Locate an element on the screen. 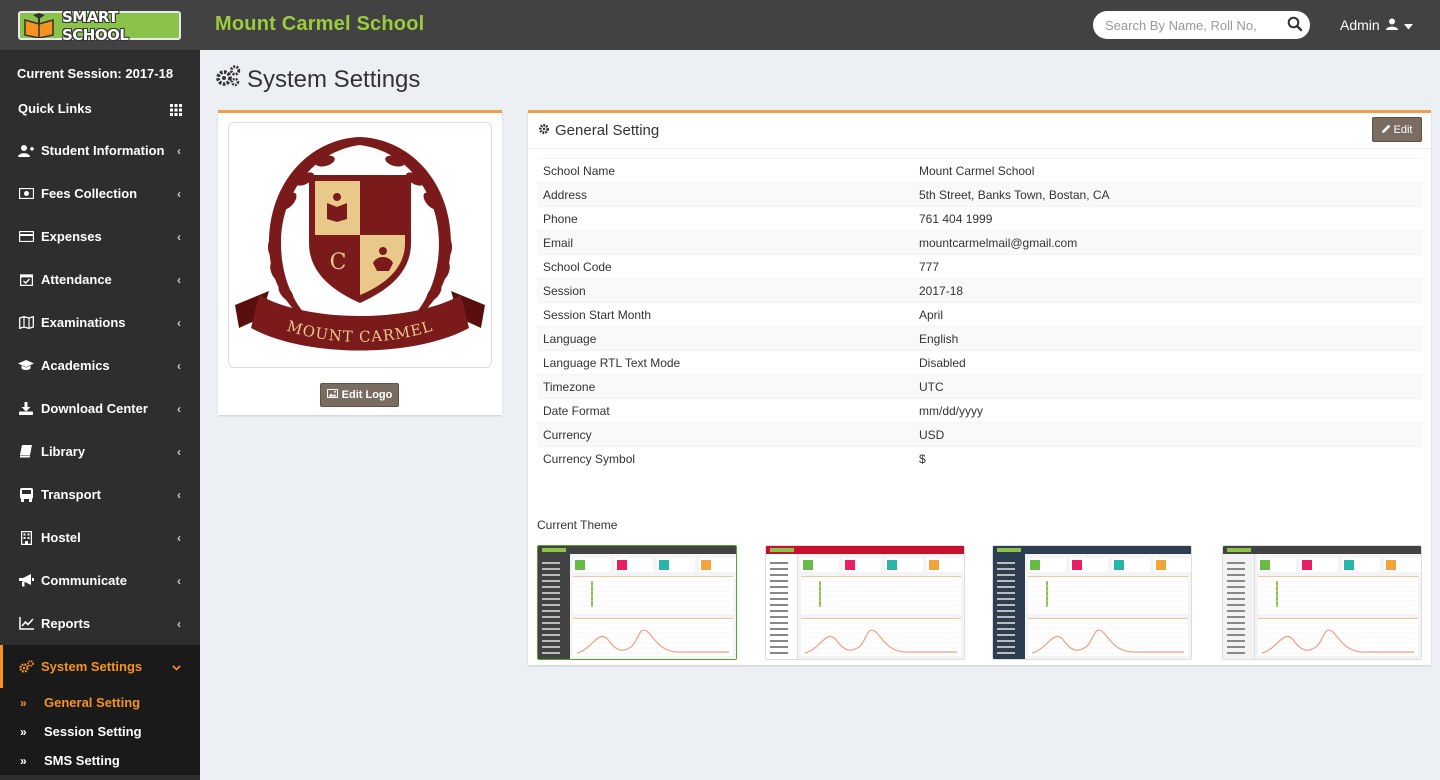 The image size is (1440, 780). crest-letter-m: M is located at coordinates (382, 208).